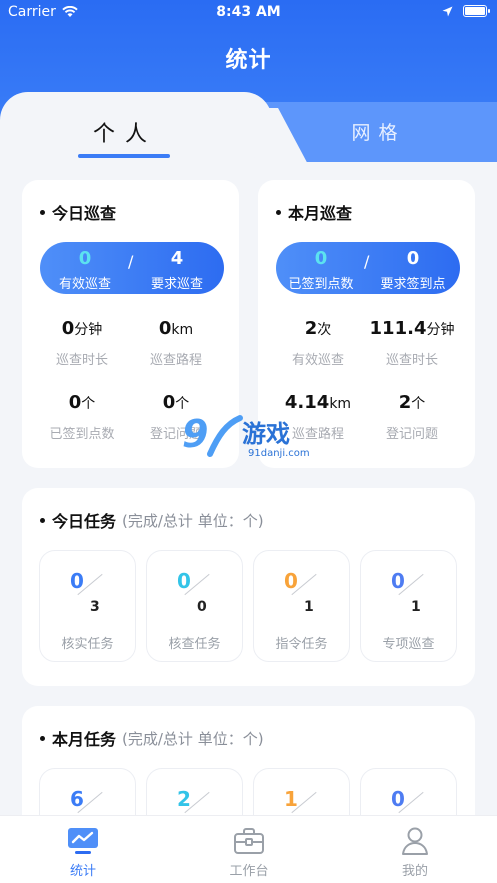  I want to click on status-bar: Carrier 8:43 AM, so click(248, 13).